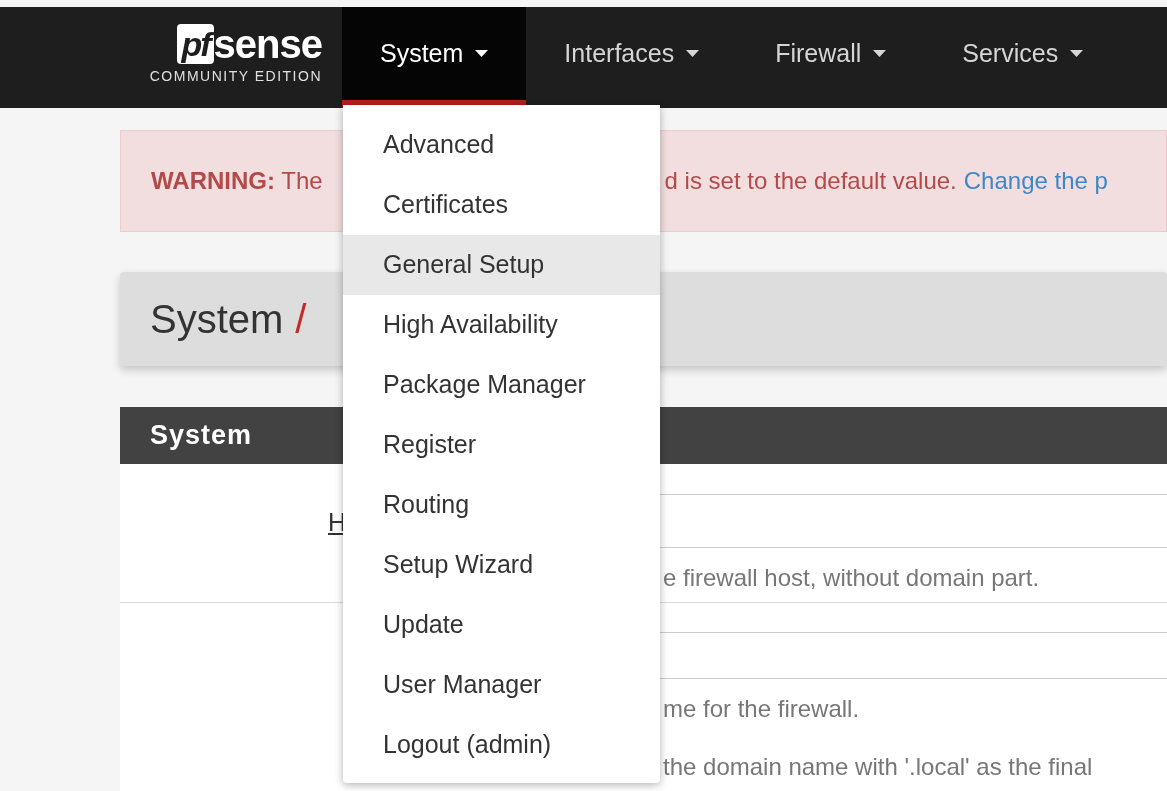 The width and height of the screenshot is (1167, 791). I want to click on warning-text: d is set to the default value., so click(810, 181).